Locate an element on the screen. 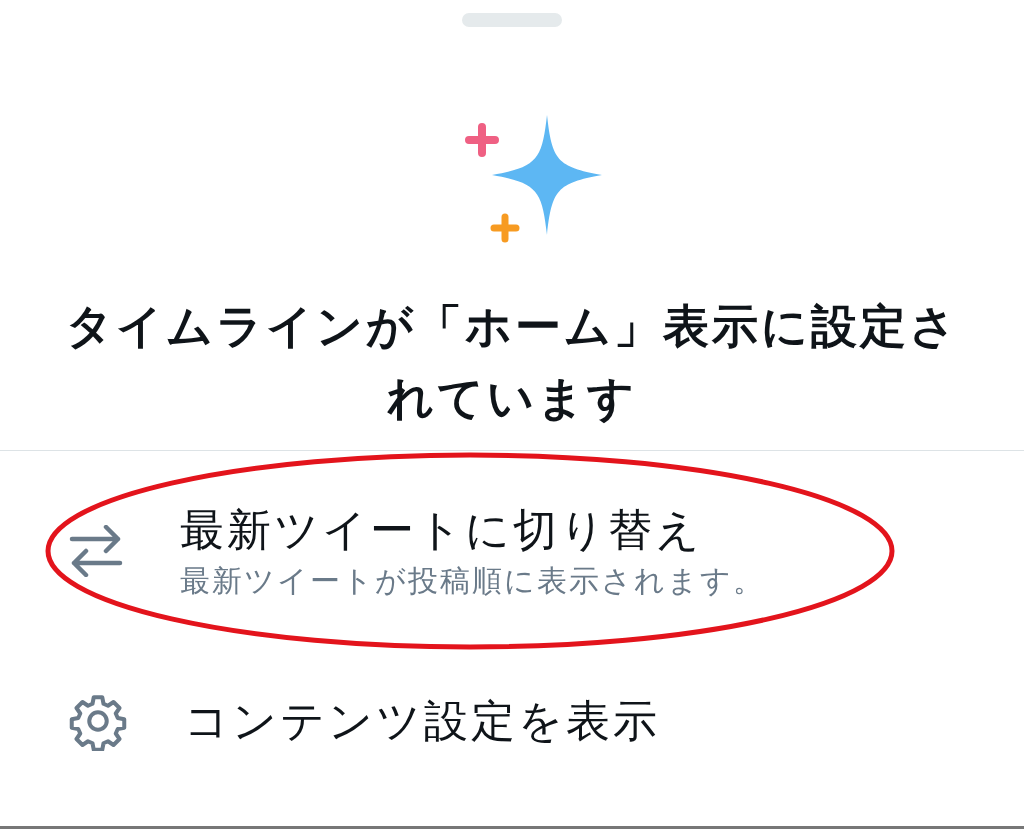  sheet-title: タイムラインが「ホーム」表示に設定されています is located at coordinates (512, 362).